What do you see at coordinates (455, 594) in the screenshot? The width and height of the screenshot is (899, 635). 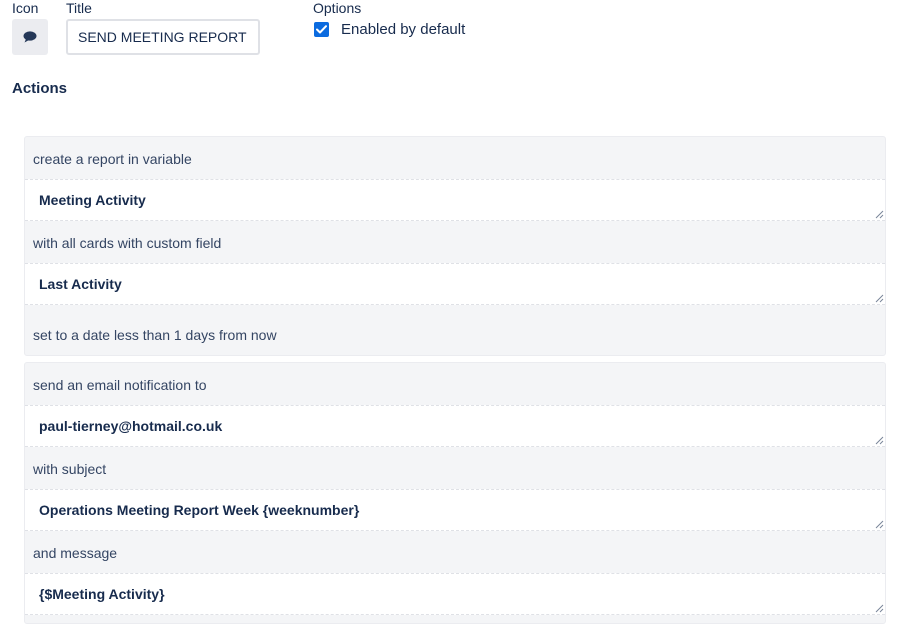 I see `email-message-field: {$Meeting Activity}` at bounding box center [455, 594].